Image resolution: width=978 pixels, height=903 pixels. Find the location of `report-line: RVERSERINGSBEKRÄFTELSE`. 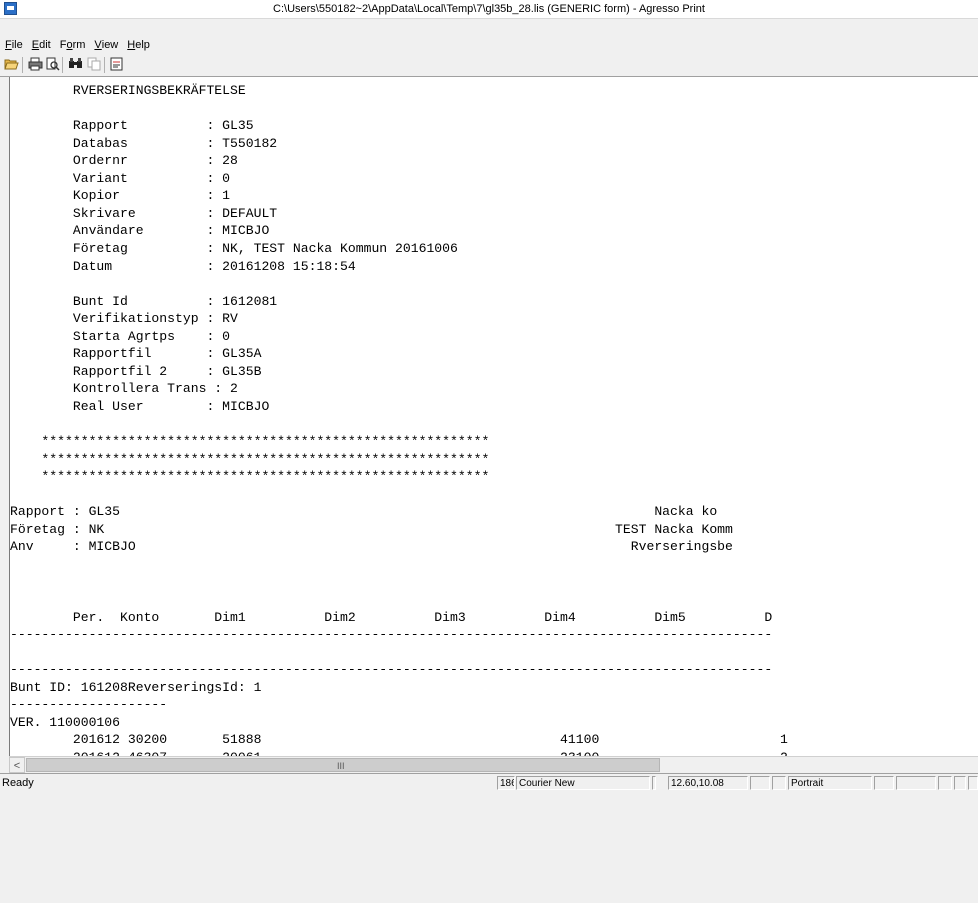

report-line: RVERSERINGSBEKRÄFTELSE is located at coordinates (128, 90).